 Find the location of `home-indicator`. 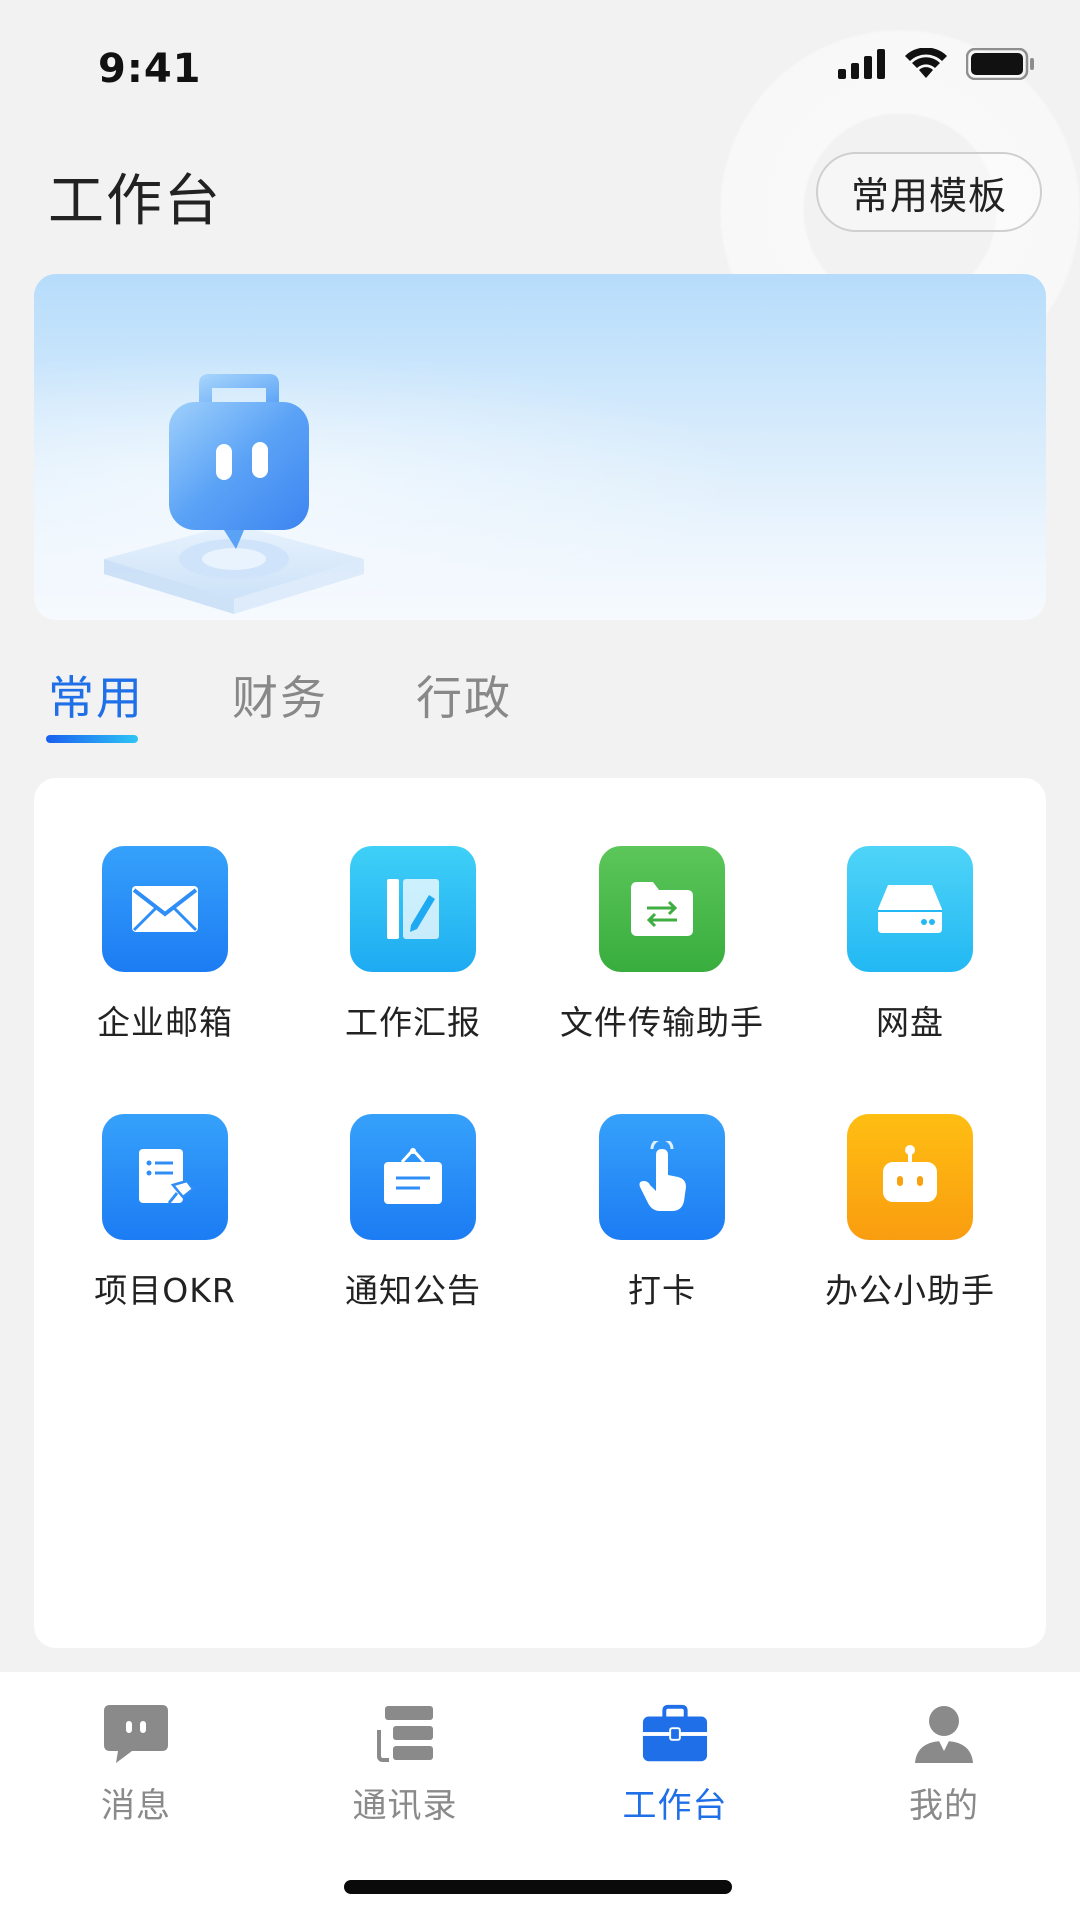

home-indicator is located at coordinates (538, 1887).